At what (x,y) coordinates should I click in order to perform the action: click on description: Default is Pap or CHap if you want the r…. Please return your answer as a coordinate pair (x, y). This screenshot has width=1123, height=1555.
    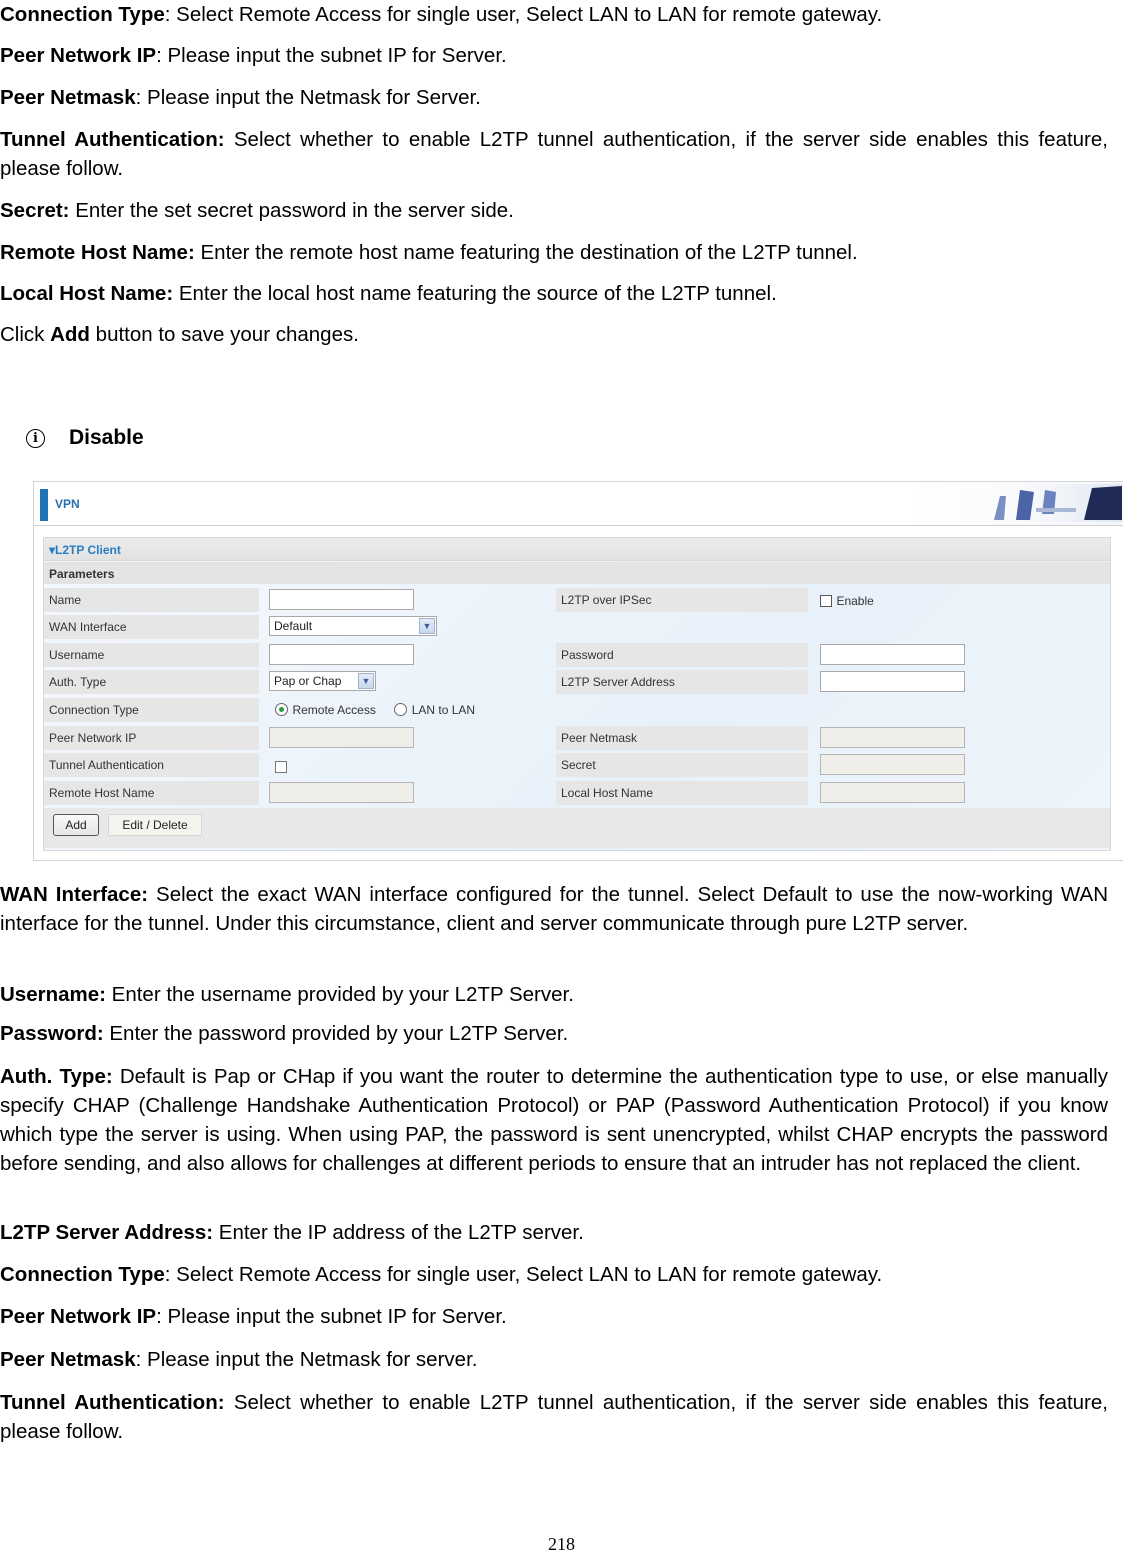
    Looking at the image, I should click on (554, 1120).